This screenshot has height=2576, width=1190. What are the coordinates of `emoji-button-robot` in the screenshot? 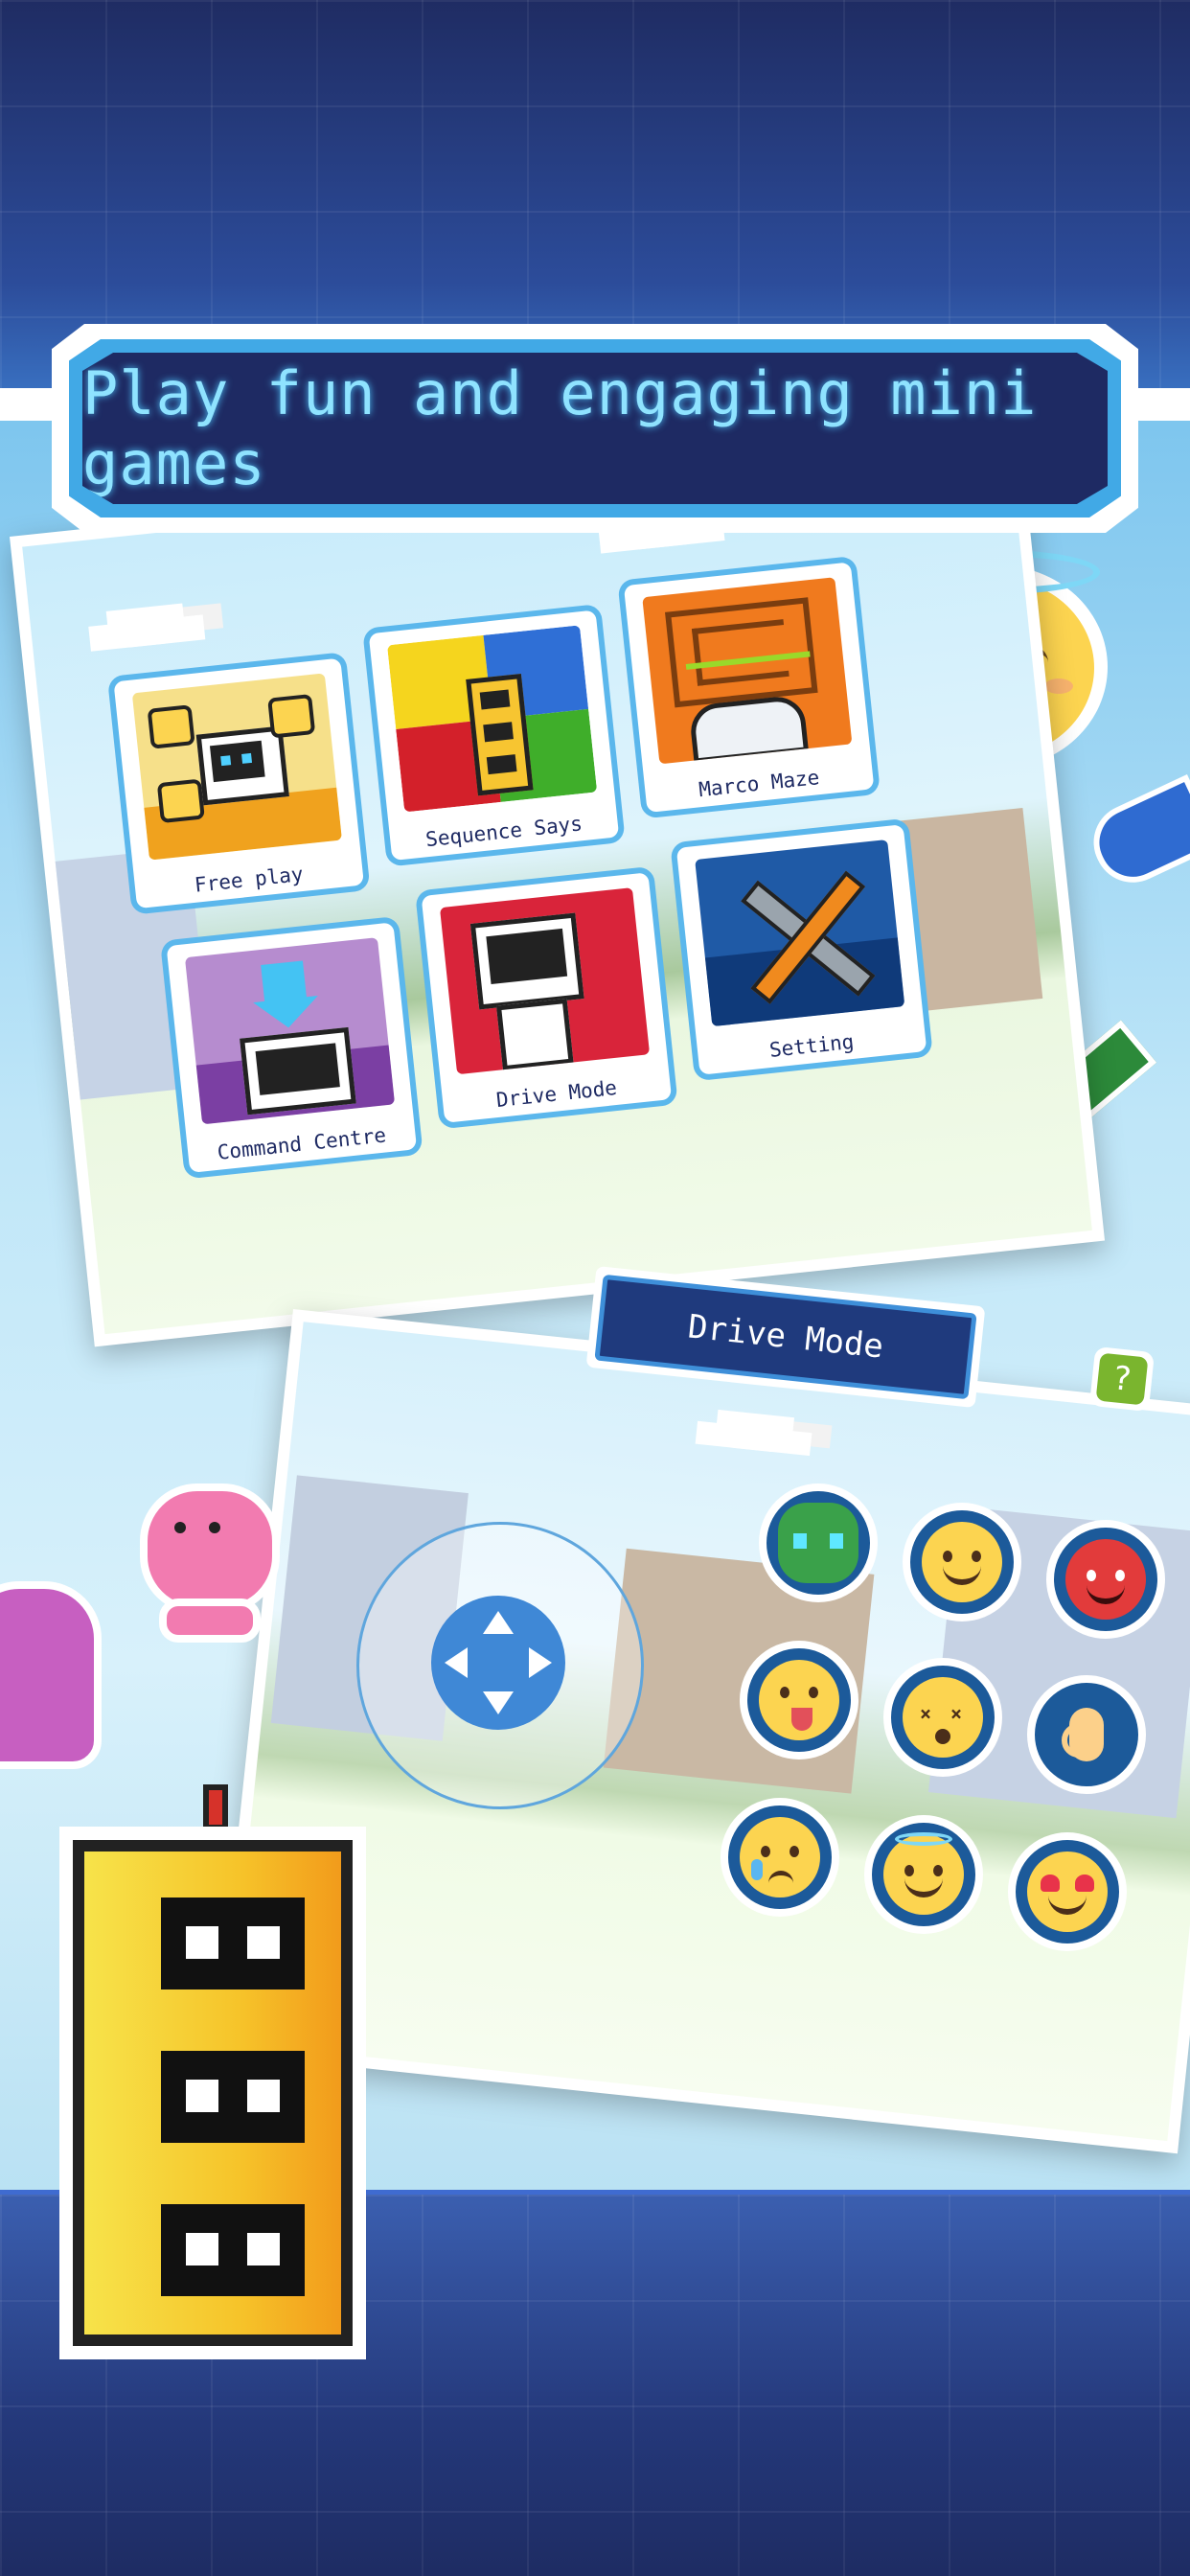 It's located at (819, 1543).